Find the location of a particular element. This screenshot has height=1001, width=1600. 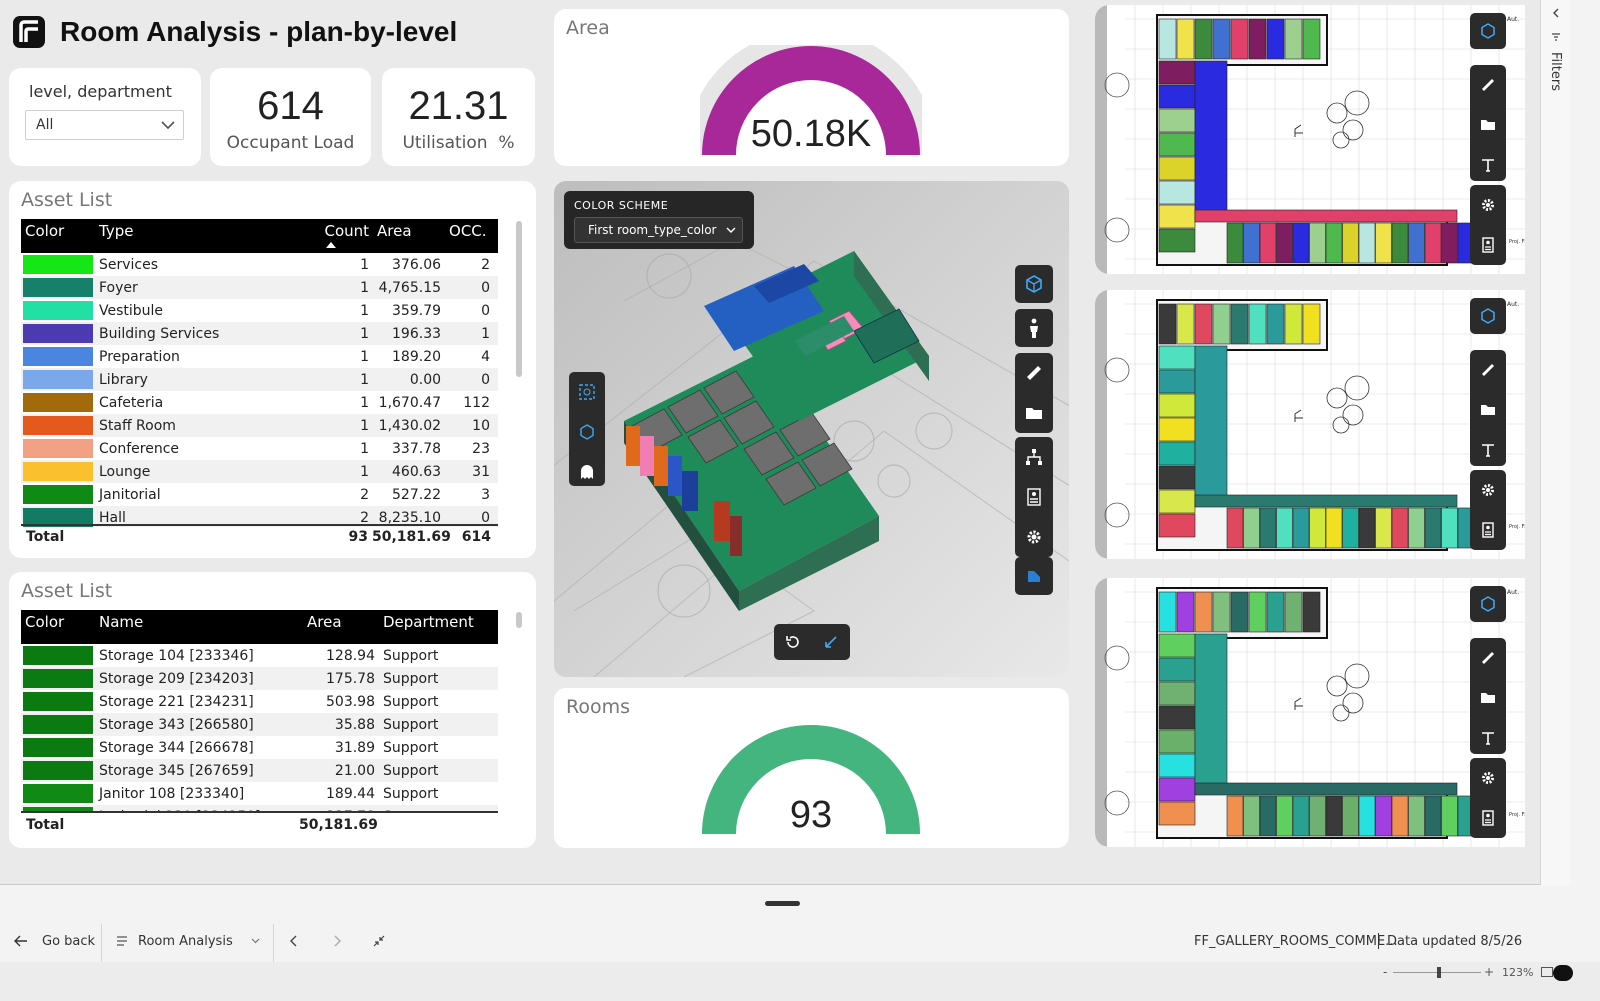

previous-page-button is located at coordinates (294, 941).